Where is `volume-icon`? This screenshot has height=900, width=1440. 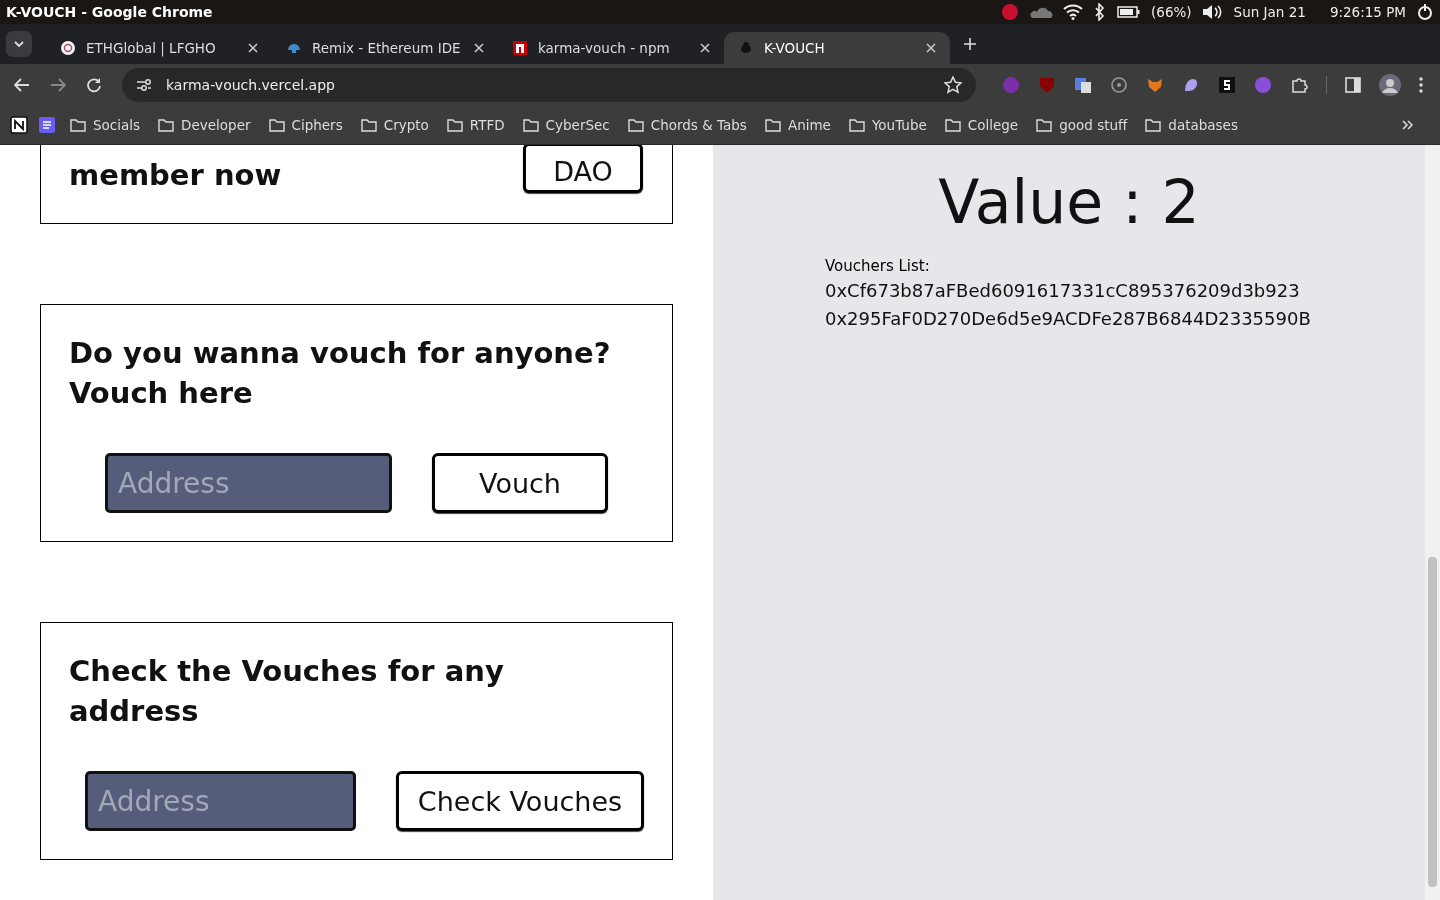
volume-icon is located at coordinates (1212, 12).